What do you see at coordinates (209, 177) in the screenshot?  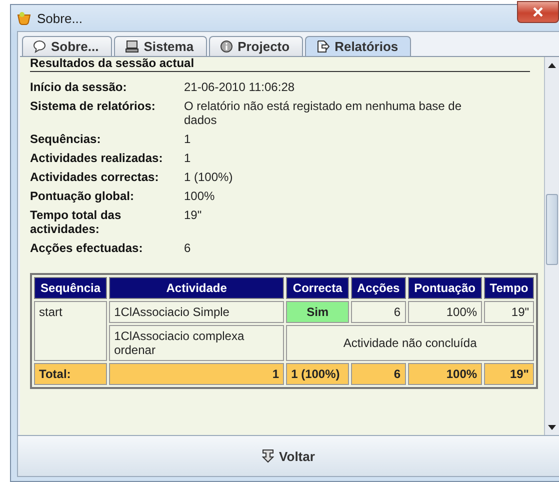 I see `field-value: 1 (100%)` at bounding box center [209, 177].